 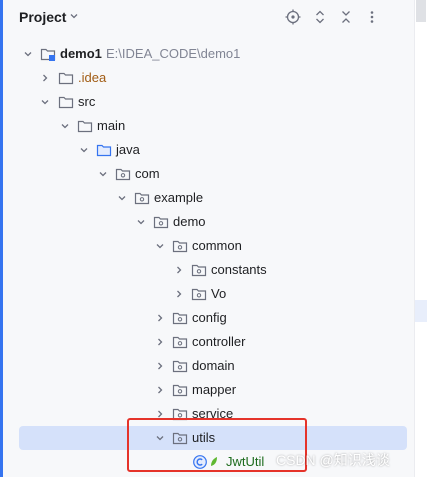 I want to click on package-label: domain, so click(x=213, y=365).